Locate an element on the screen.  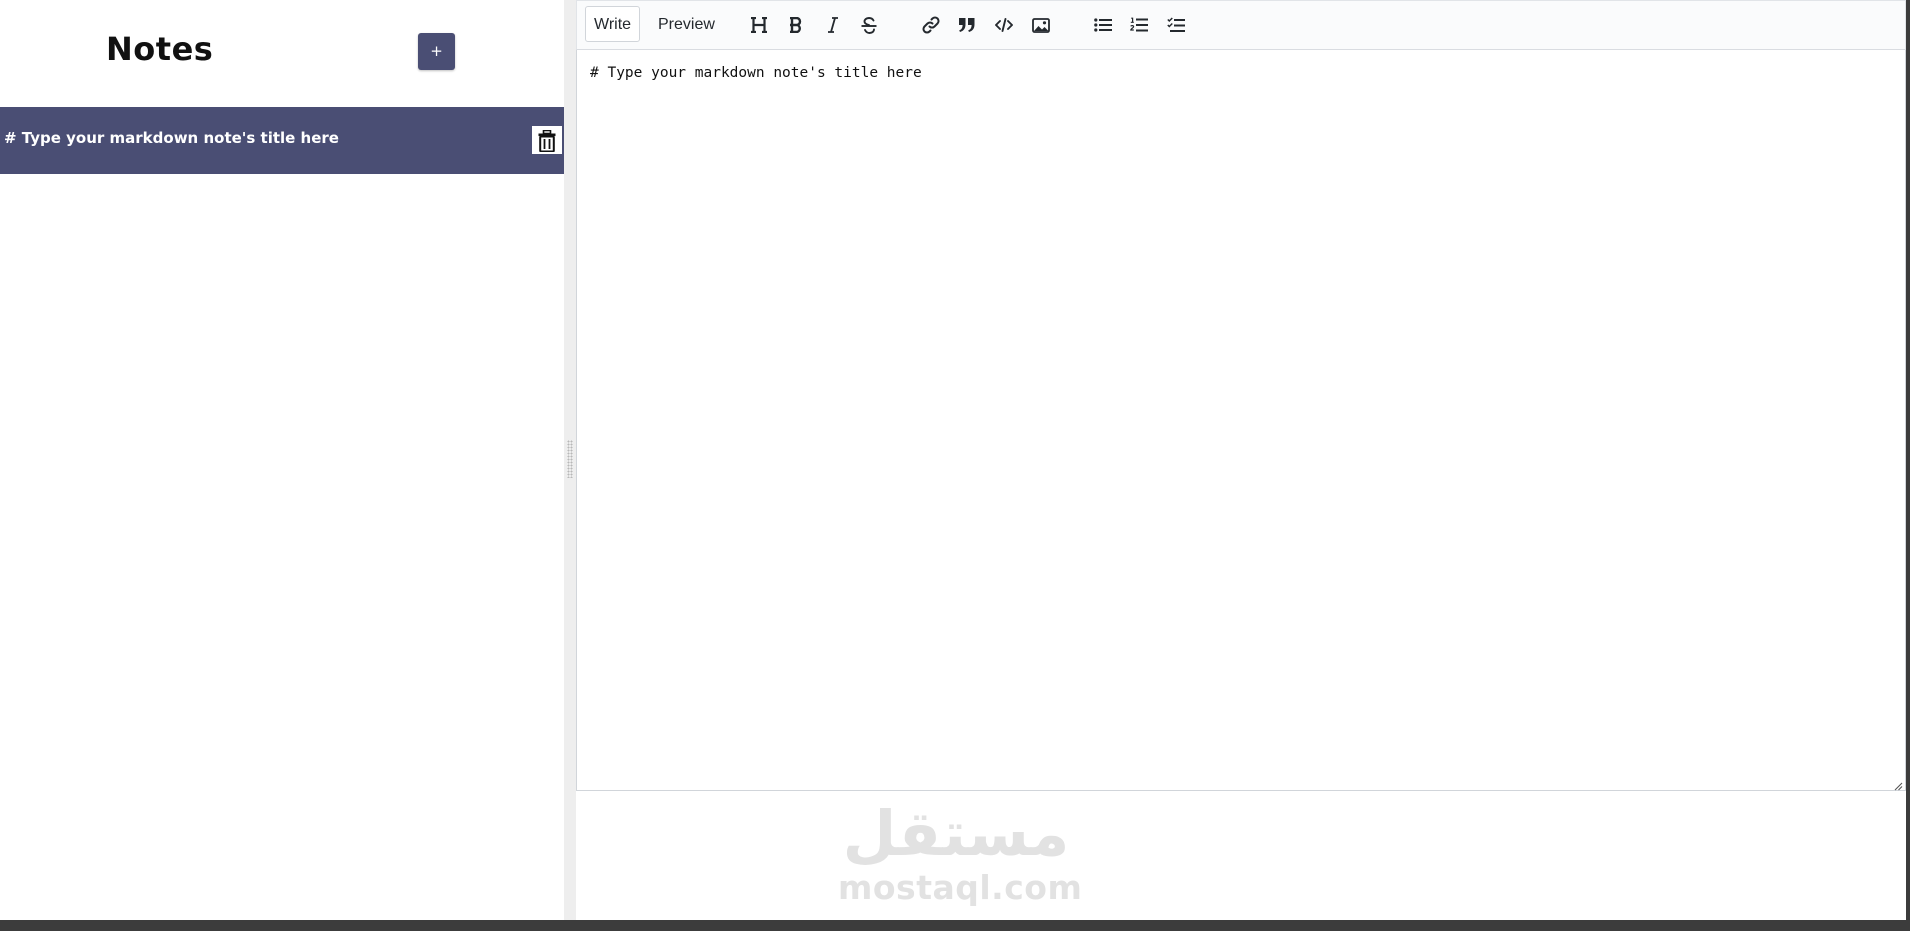
quote-icon is located at coordinates (967, 25).